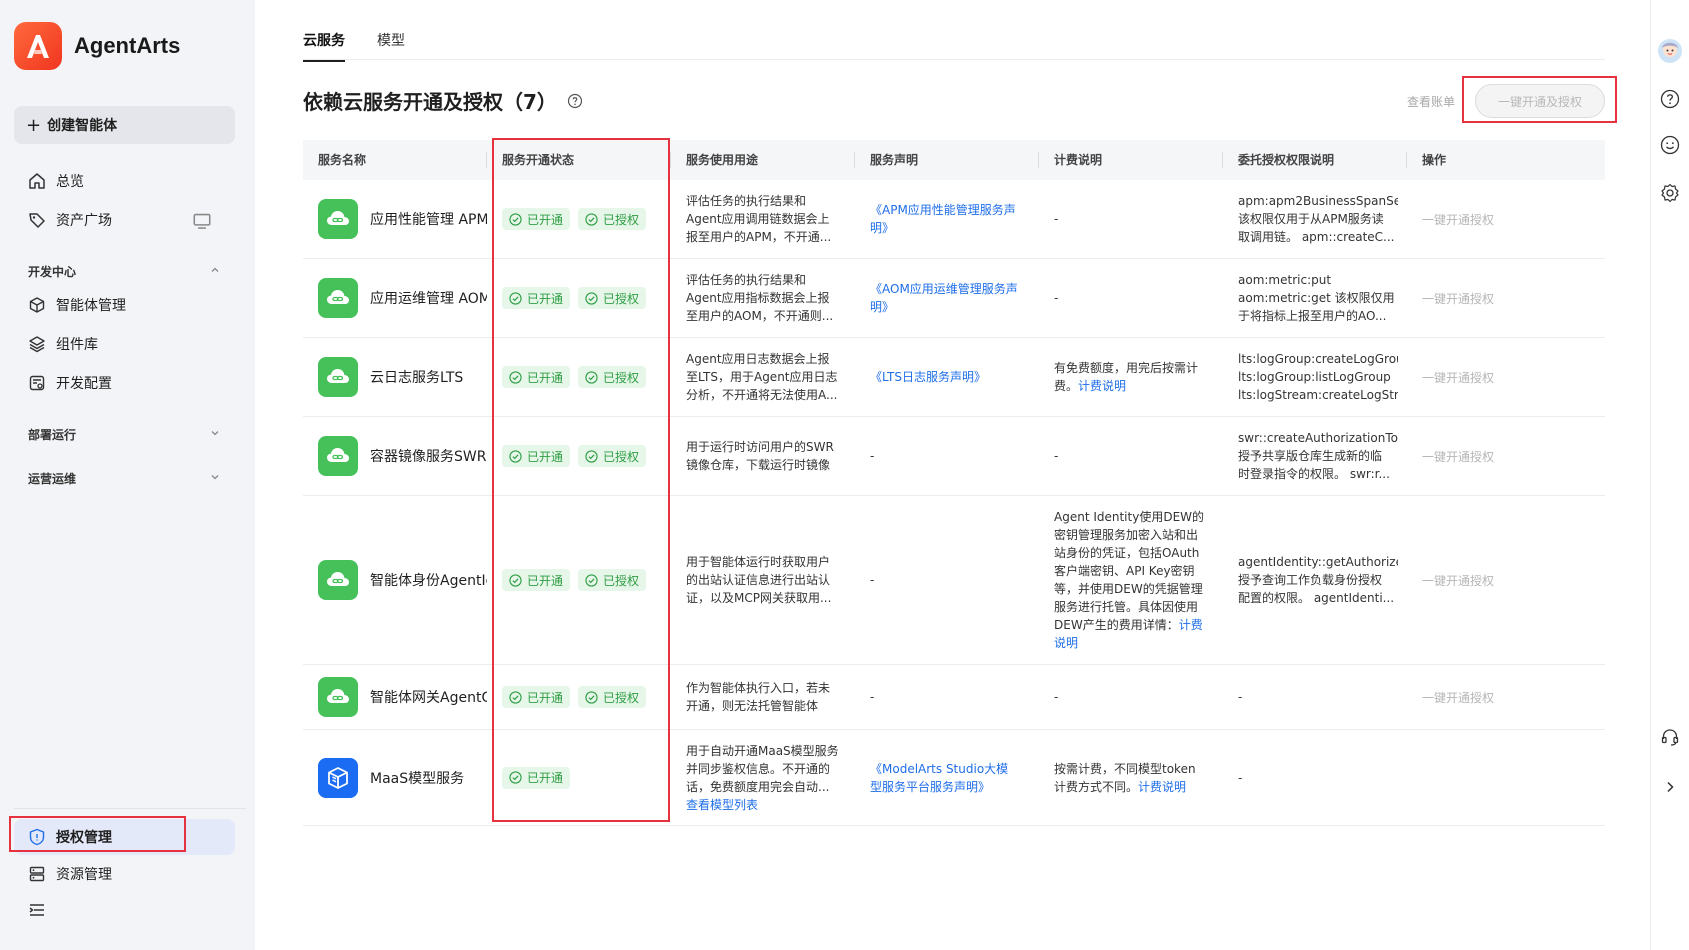 The height and width of the screenshot is (950, 1689). I want to click on sidebar-item-assets: 资产广场, so click(124, 220).